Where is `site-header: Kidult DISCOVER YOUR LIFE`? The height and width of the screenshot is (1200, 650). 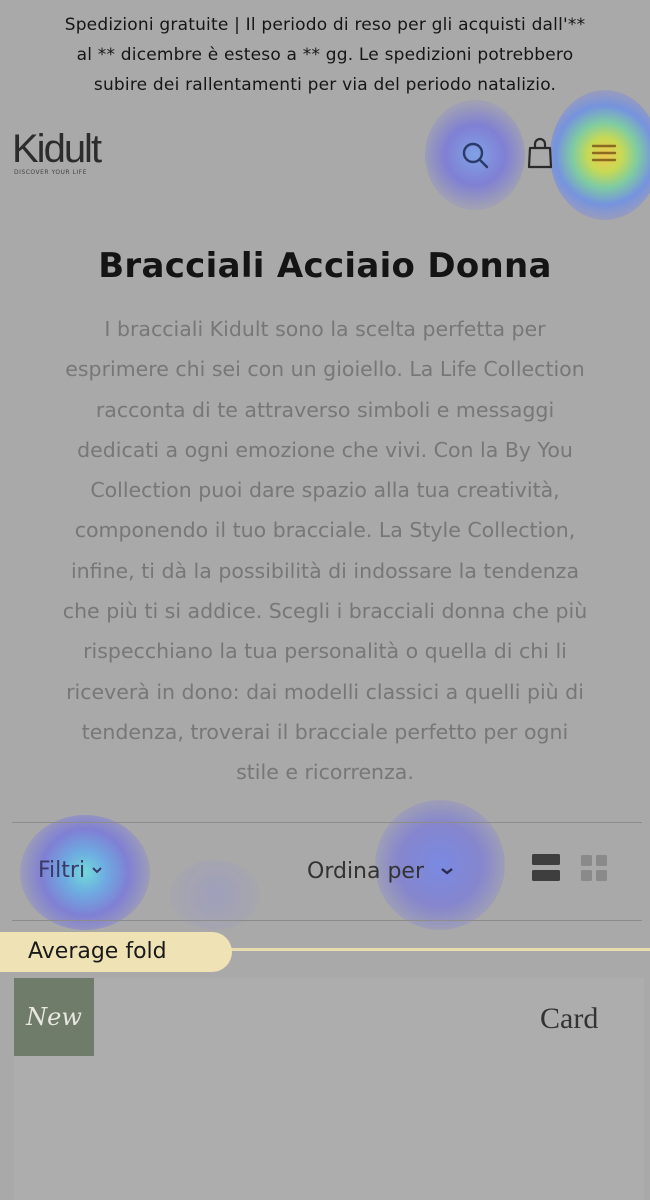
site-header: Kidult DISCOVER YOUR LIFE is located at coordinates (325, 160).